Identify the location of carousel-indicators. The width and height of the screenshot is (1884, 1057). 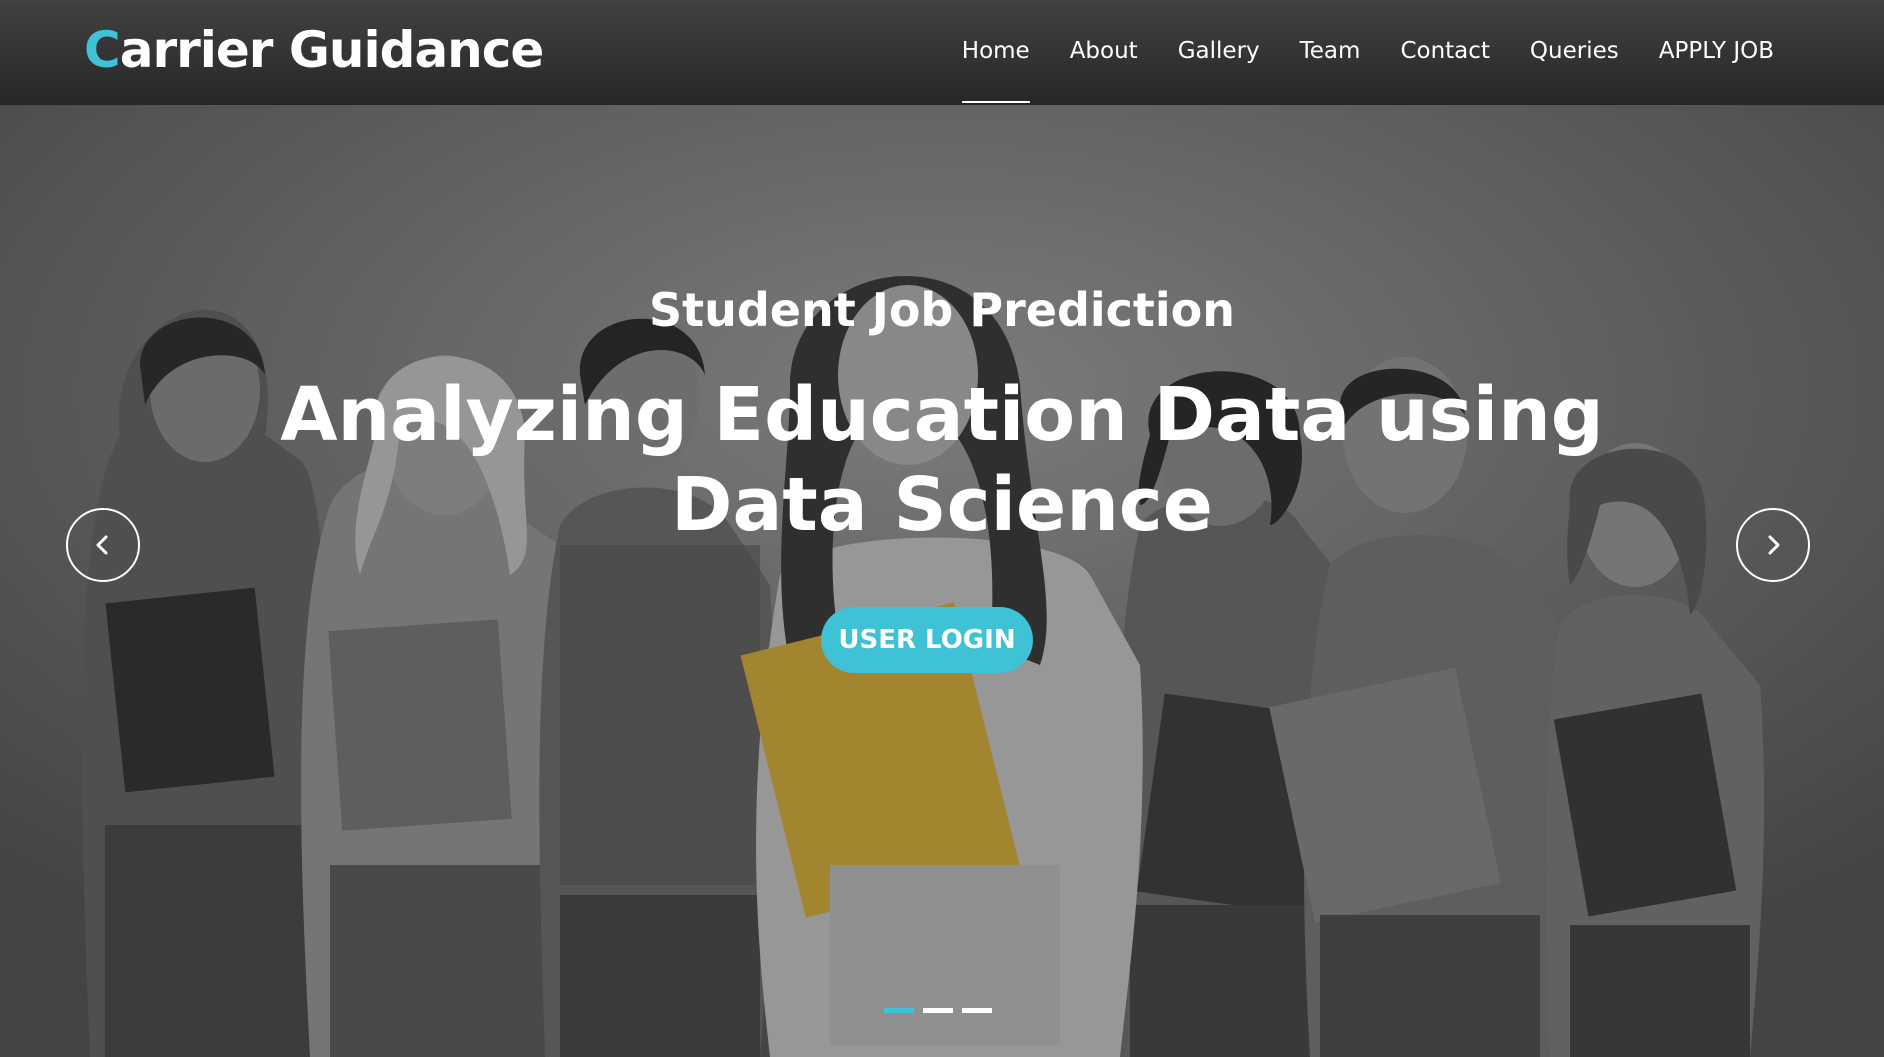
(942, 1010).